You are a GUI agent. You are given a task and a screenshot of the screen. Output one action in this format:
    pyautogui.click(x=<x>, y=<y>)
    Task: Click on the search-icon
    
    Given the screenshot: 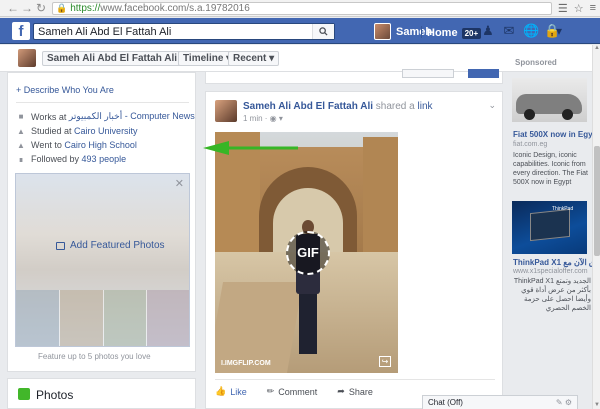 What is the action you would take?
    pyautogui.click(x=323, y=31)
    